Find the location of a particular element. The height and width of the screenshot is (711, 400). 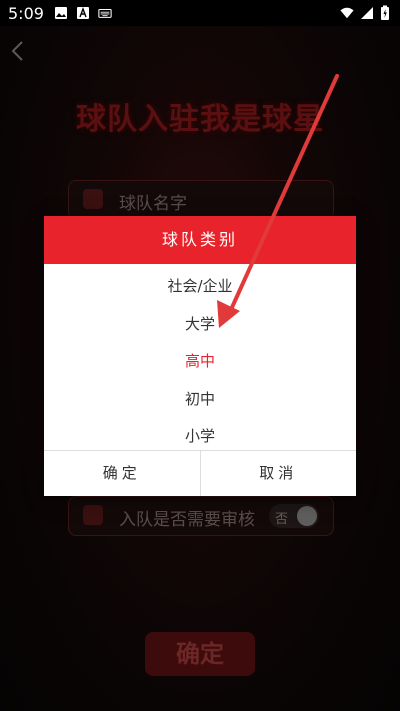

battery-icon is located at coordinates (385, 12).